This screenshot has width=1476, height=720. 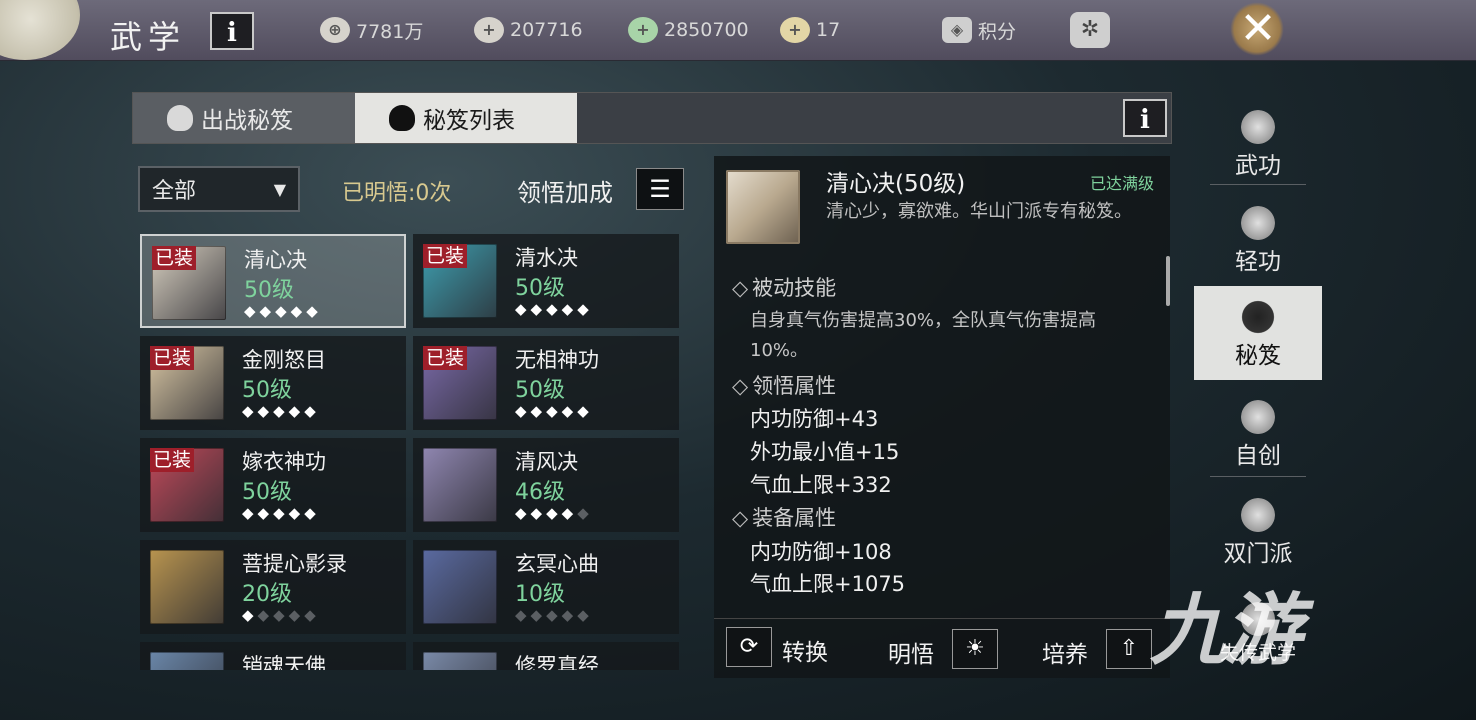 What do you see at coordinates (273, 281) in the screenshot?
I see `manual-card: 已装 清心决 50级 ◆◆◆◆◆` at bounding box center [273, 281].